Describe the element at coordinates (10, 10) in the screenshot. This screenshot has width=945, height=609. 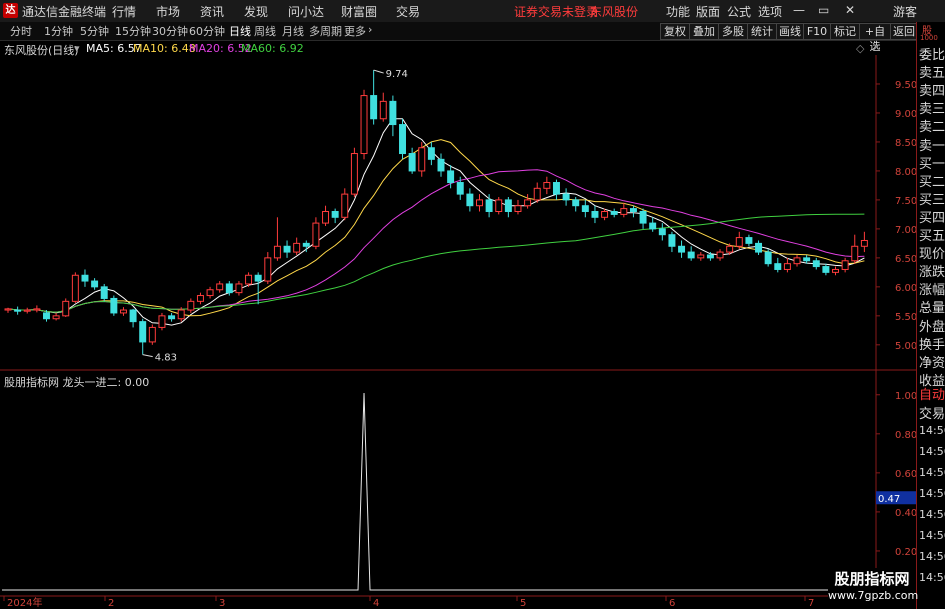
I see `app-logo-icon: 达` at that location.